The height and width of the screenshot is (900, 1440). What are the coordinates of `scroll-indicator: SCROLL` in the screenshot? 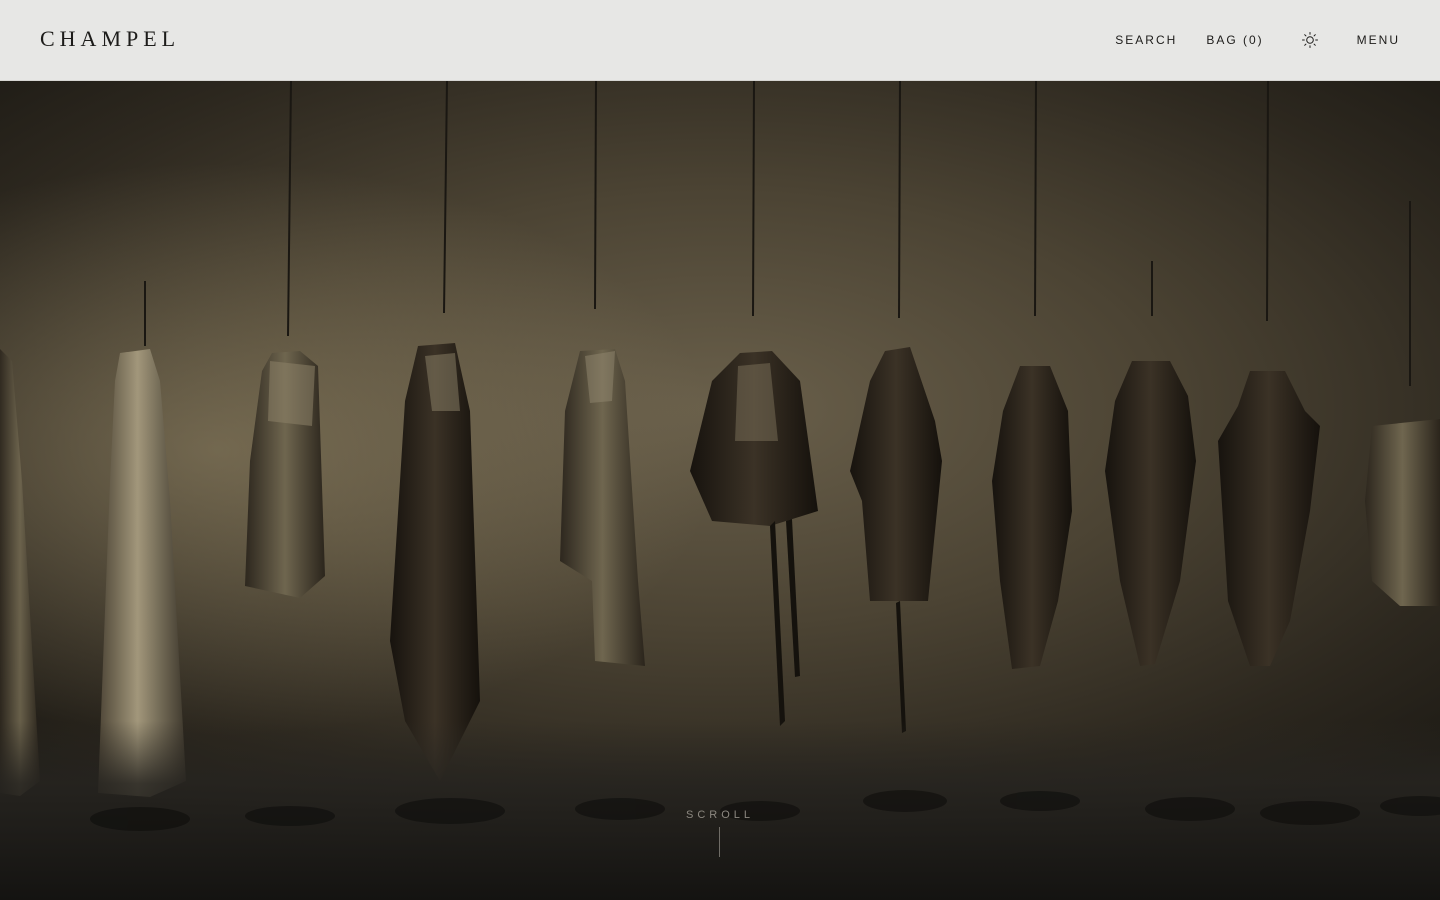 It's located at (720, 831).